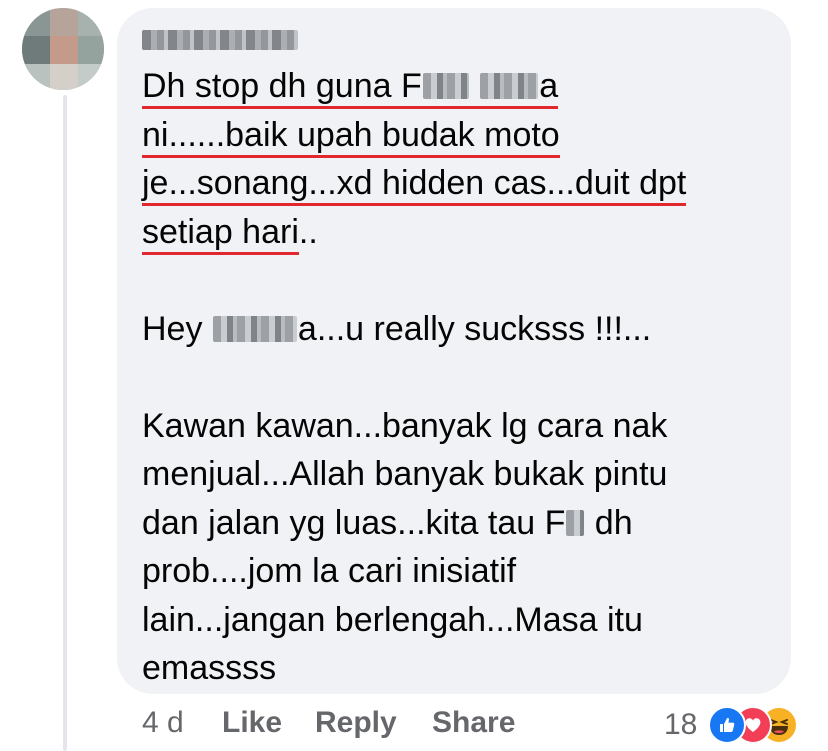 The image size is (828, 751). Describe the element at coordinates (405, 425) in the screenshot. I see `comment-line: Kawan kawan...banyak lg cara nak` at that location.